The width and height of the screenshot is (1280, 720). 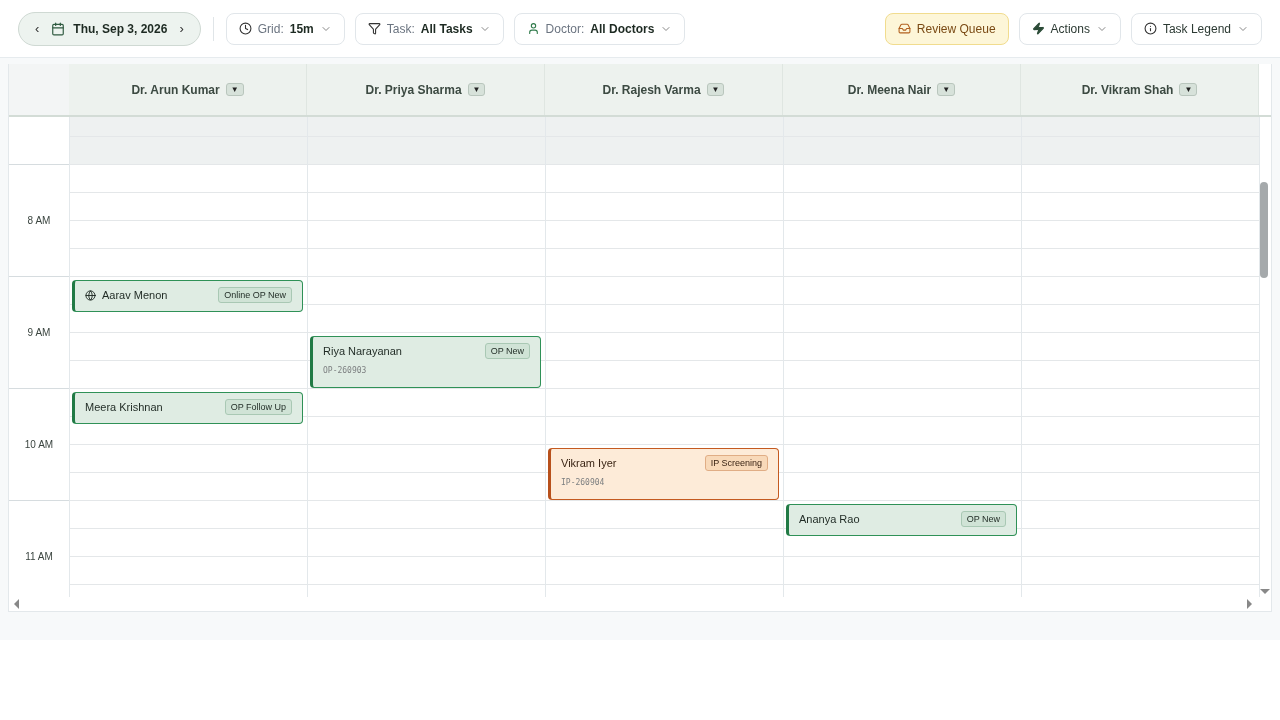 What do you see at coordinates (1264, 230) in the screenshot?
I see `scrollbar-thumb` at bounding box center [1264, 230].